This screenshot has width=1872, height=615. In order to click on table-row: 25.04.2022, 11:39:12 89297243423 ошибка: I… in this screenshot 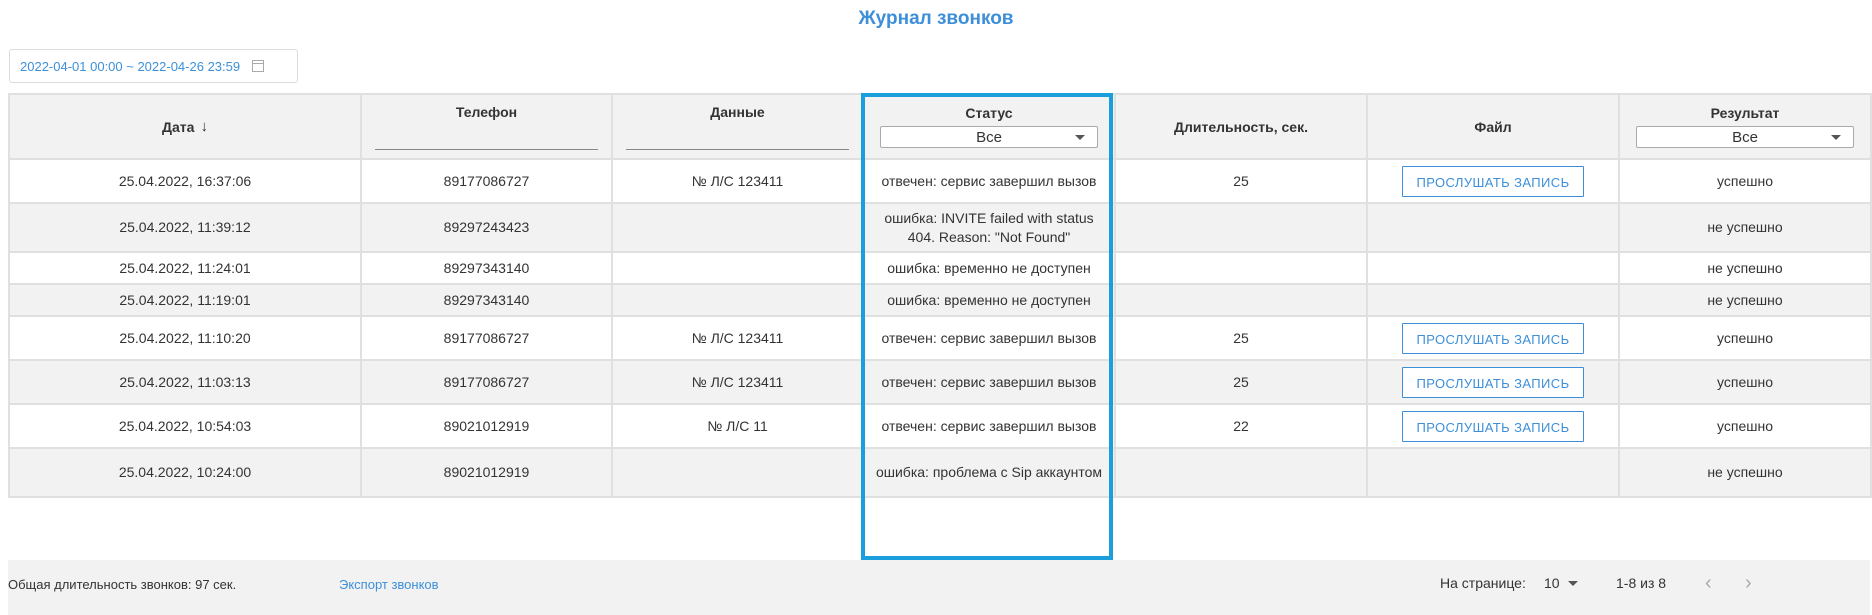, I will do `click(940, 227)`.